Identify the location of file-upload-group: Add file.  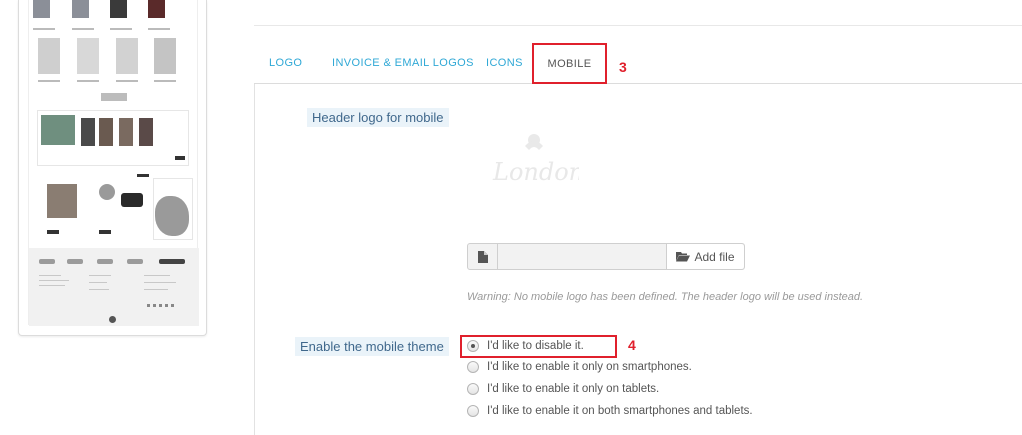
(606, 256).